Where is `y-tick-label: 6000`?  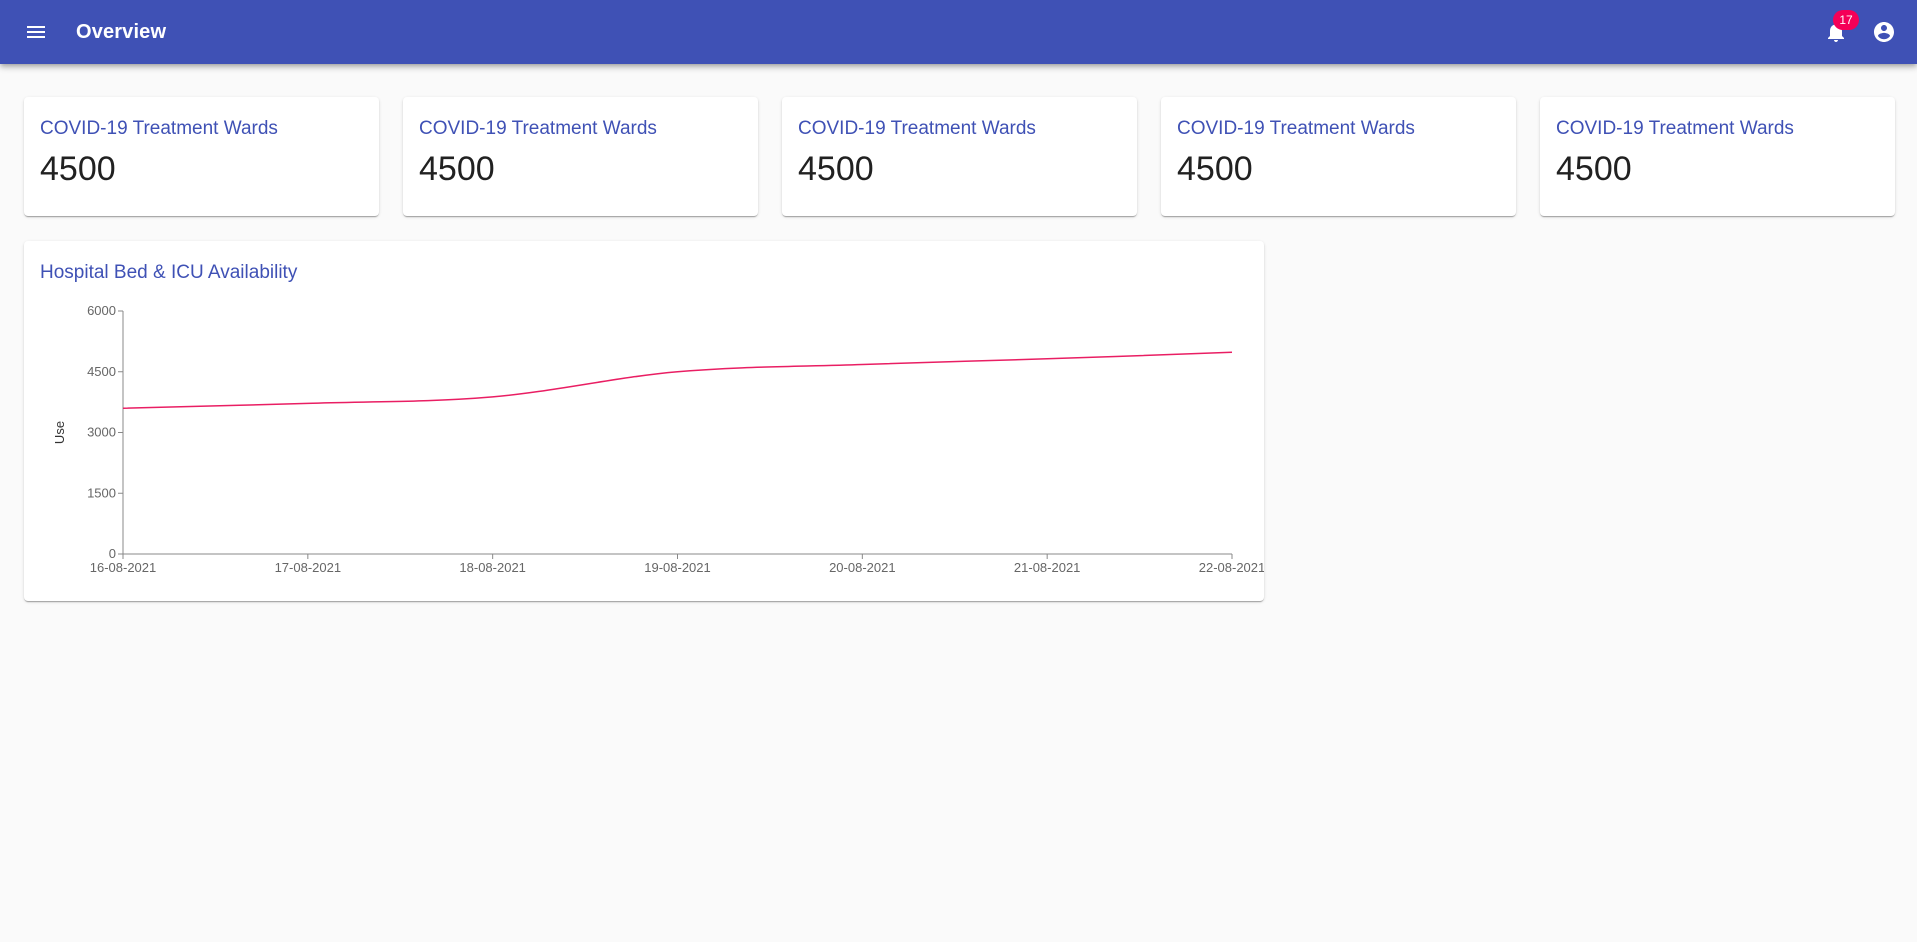 y-tick-label: 6000 is located at coordinates (101, 310).